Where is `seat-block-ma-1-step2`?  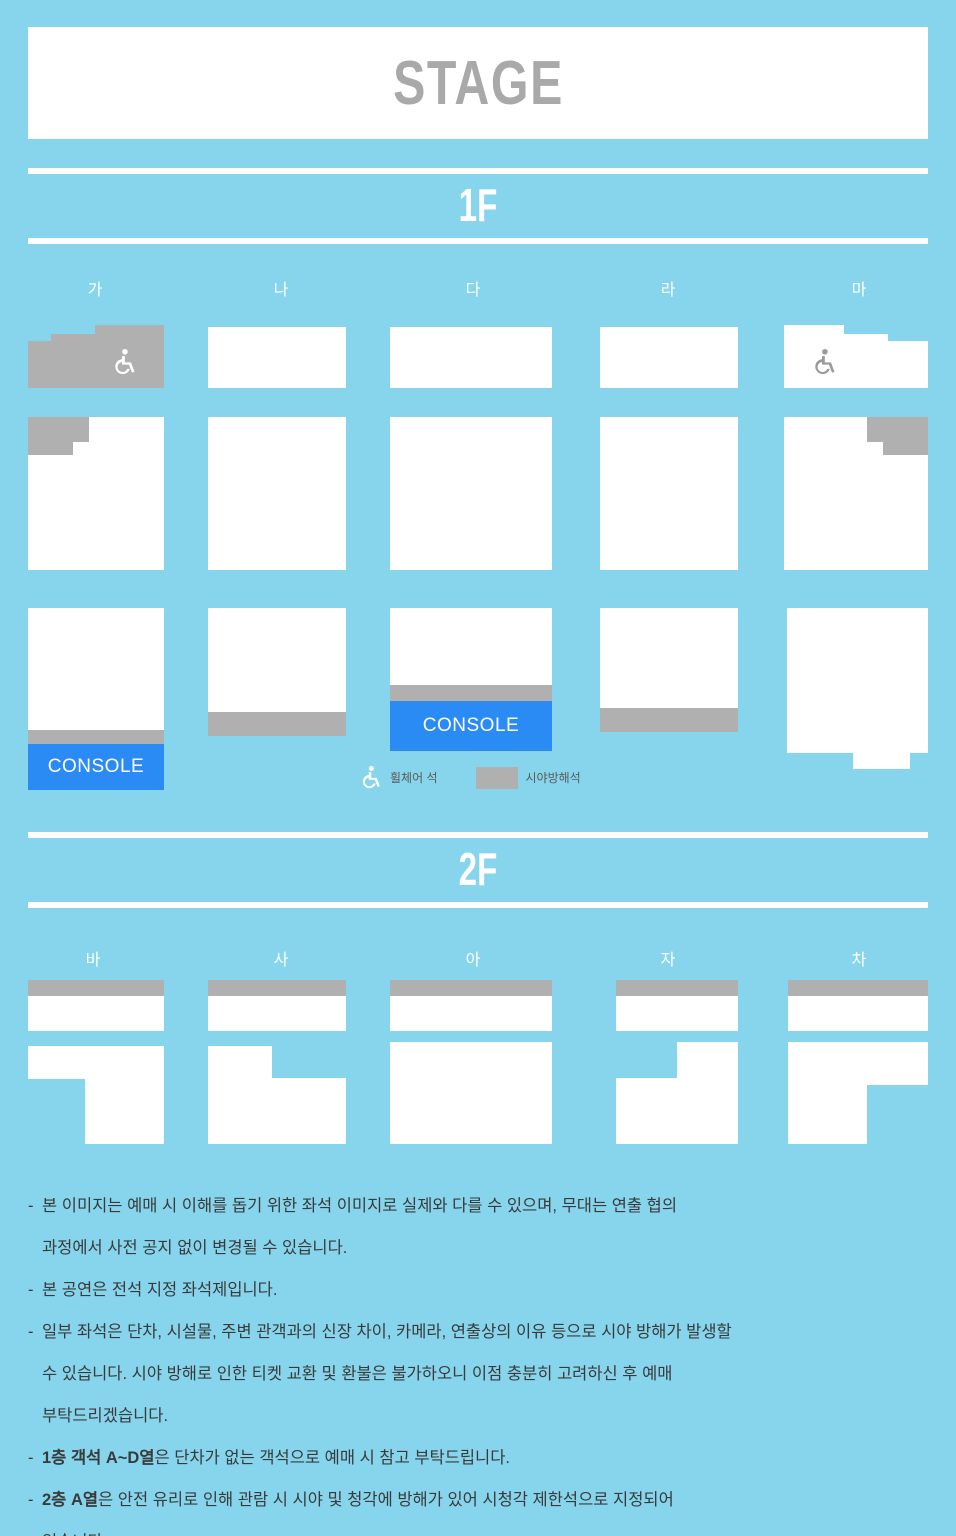 seat-block-ma-1-step2 is located at coordinates (814, 336).